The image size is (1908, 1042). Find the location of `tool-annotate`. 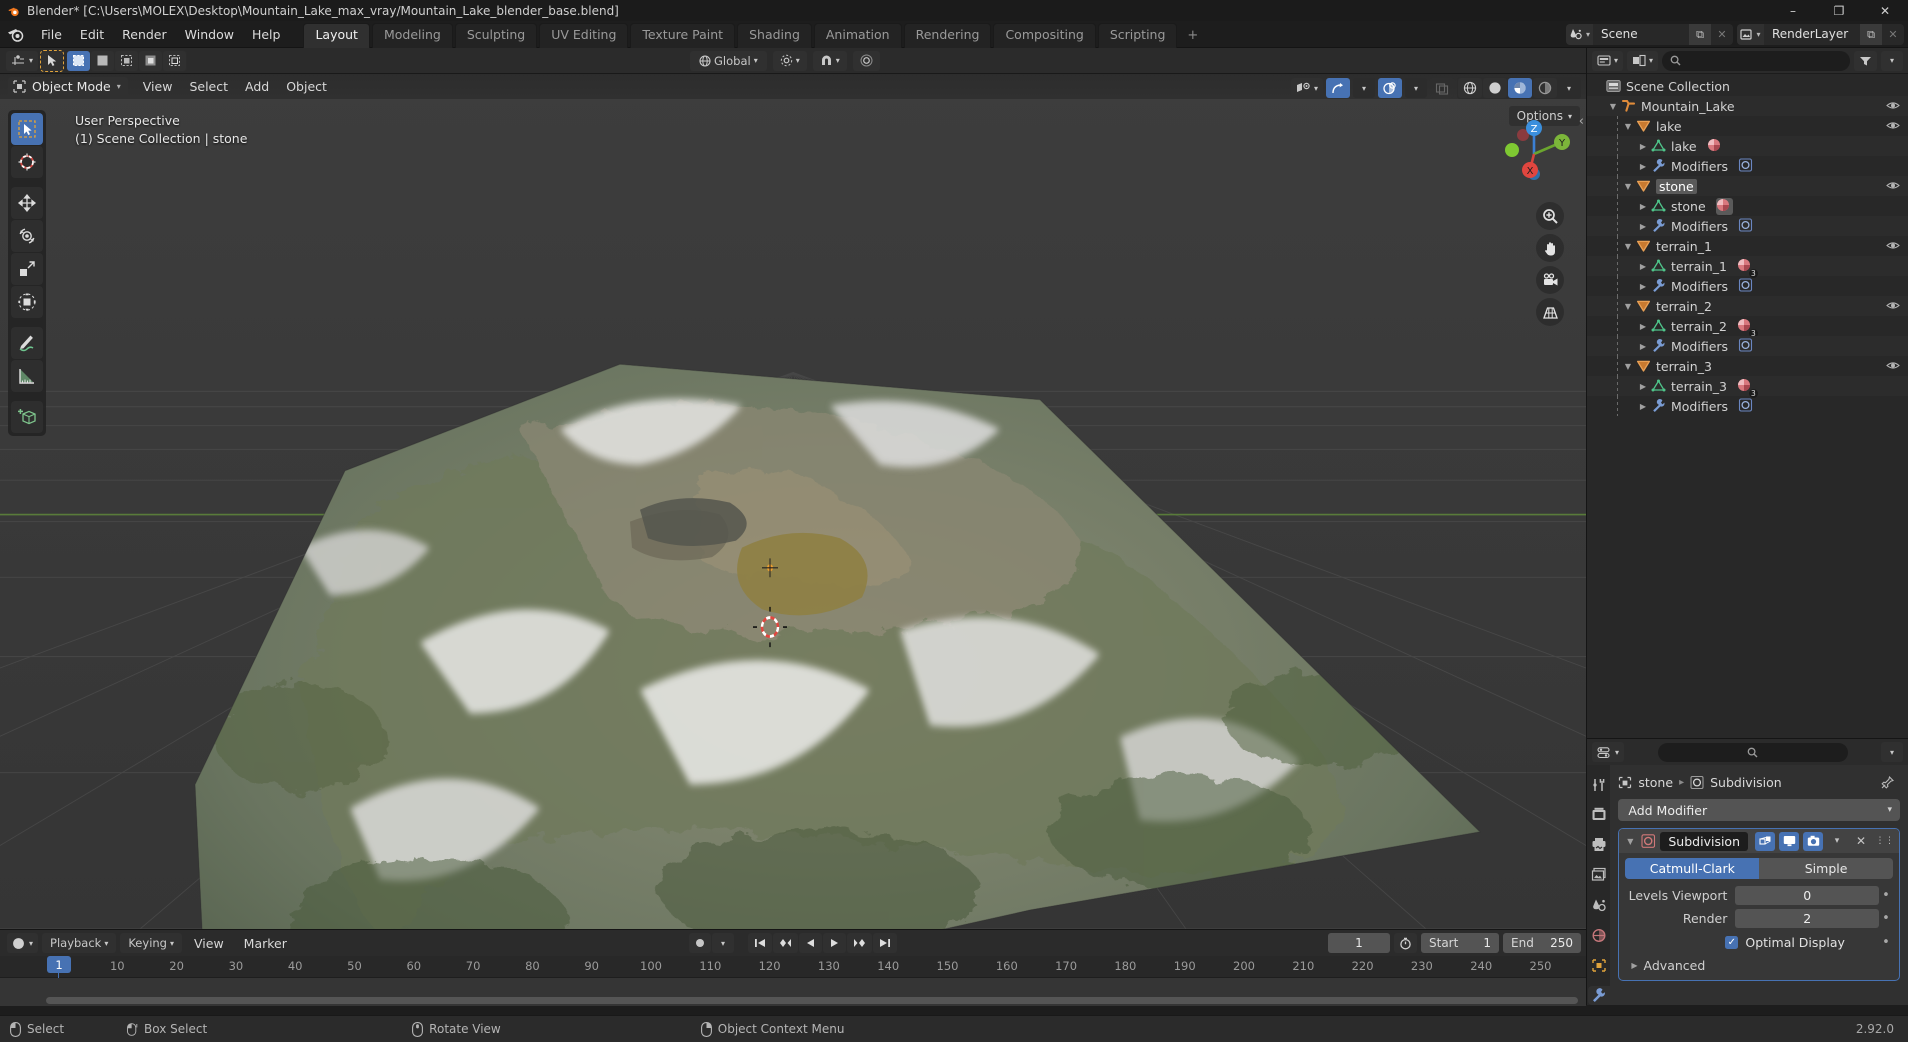

tool-annotate is located at coordinates (27, 343).